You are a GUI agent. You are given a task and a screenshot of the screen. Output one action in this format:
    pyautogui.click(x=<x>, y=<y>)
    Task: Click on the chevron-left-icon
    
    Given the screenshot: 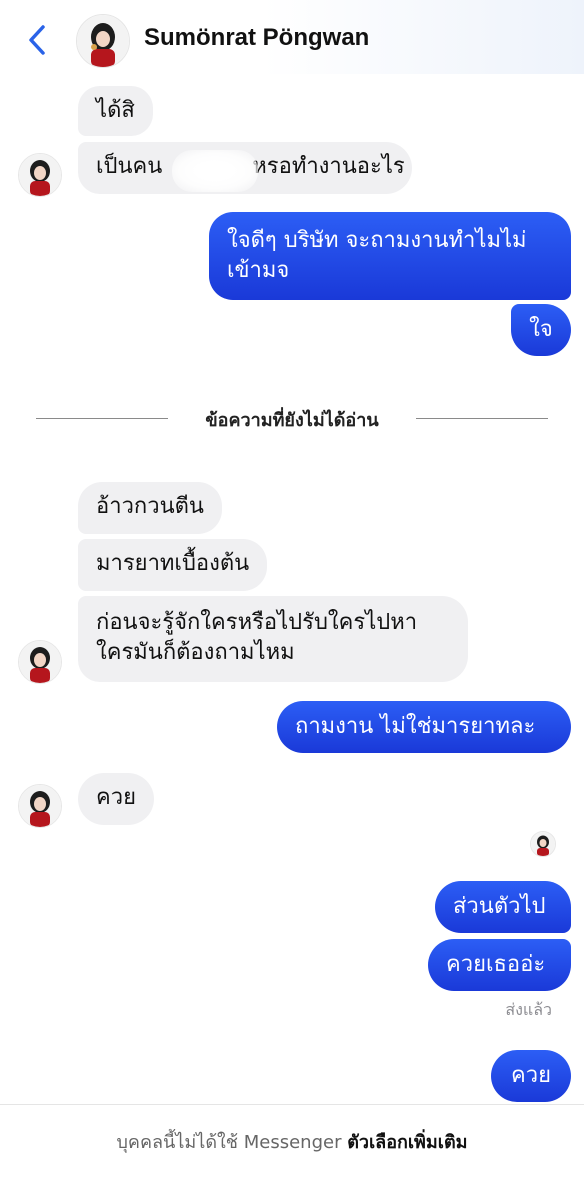 What is the action you would take?
    pyautogui.click(x=37, y=40)
    